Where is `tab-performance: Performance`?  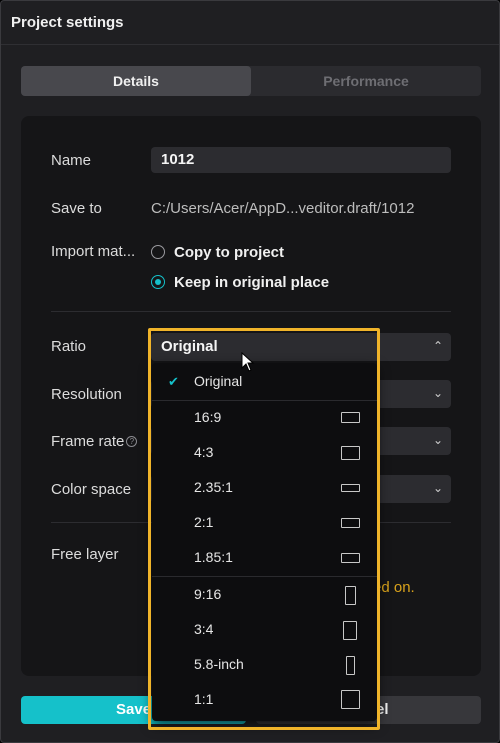
tab-performance: Performance is located at coordinates (366, 81).